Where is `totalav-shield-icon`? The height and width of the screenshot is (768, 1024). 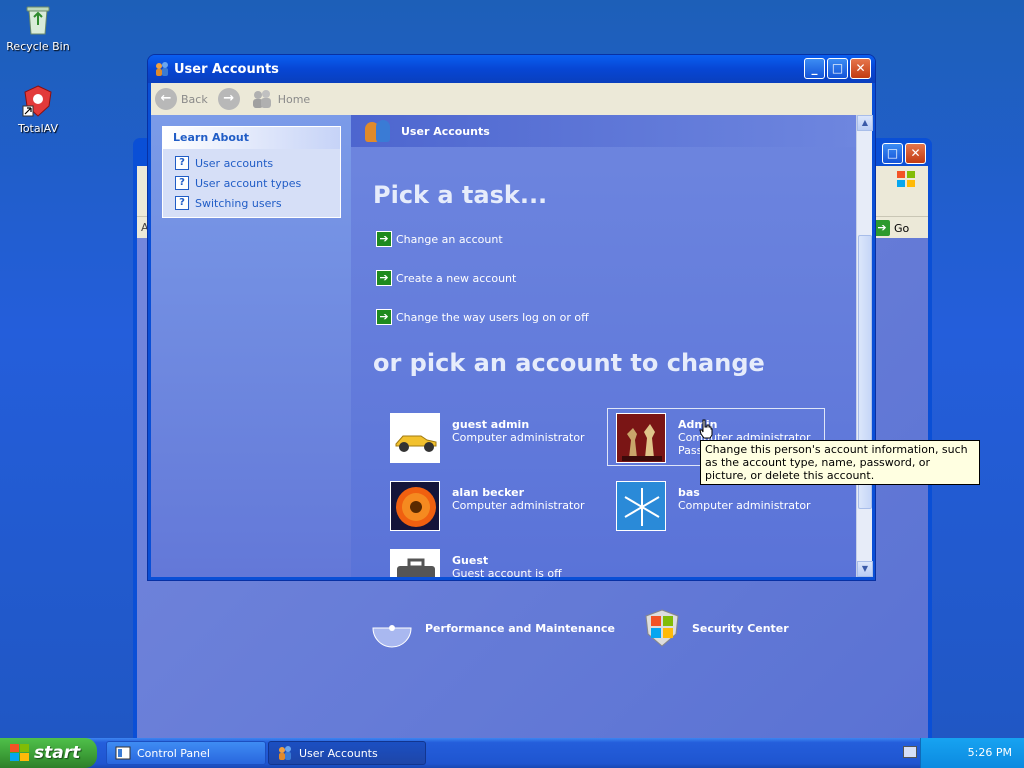 totalav-shield-icon is located at coordinates (37, 101).